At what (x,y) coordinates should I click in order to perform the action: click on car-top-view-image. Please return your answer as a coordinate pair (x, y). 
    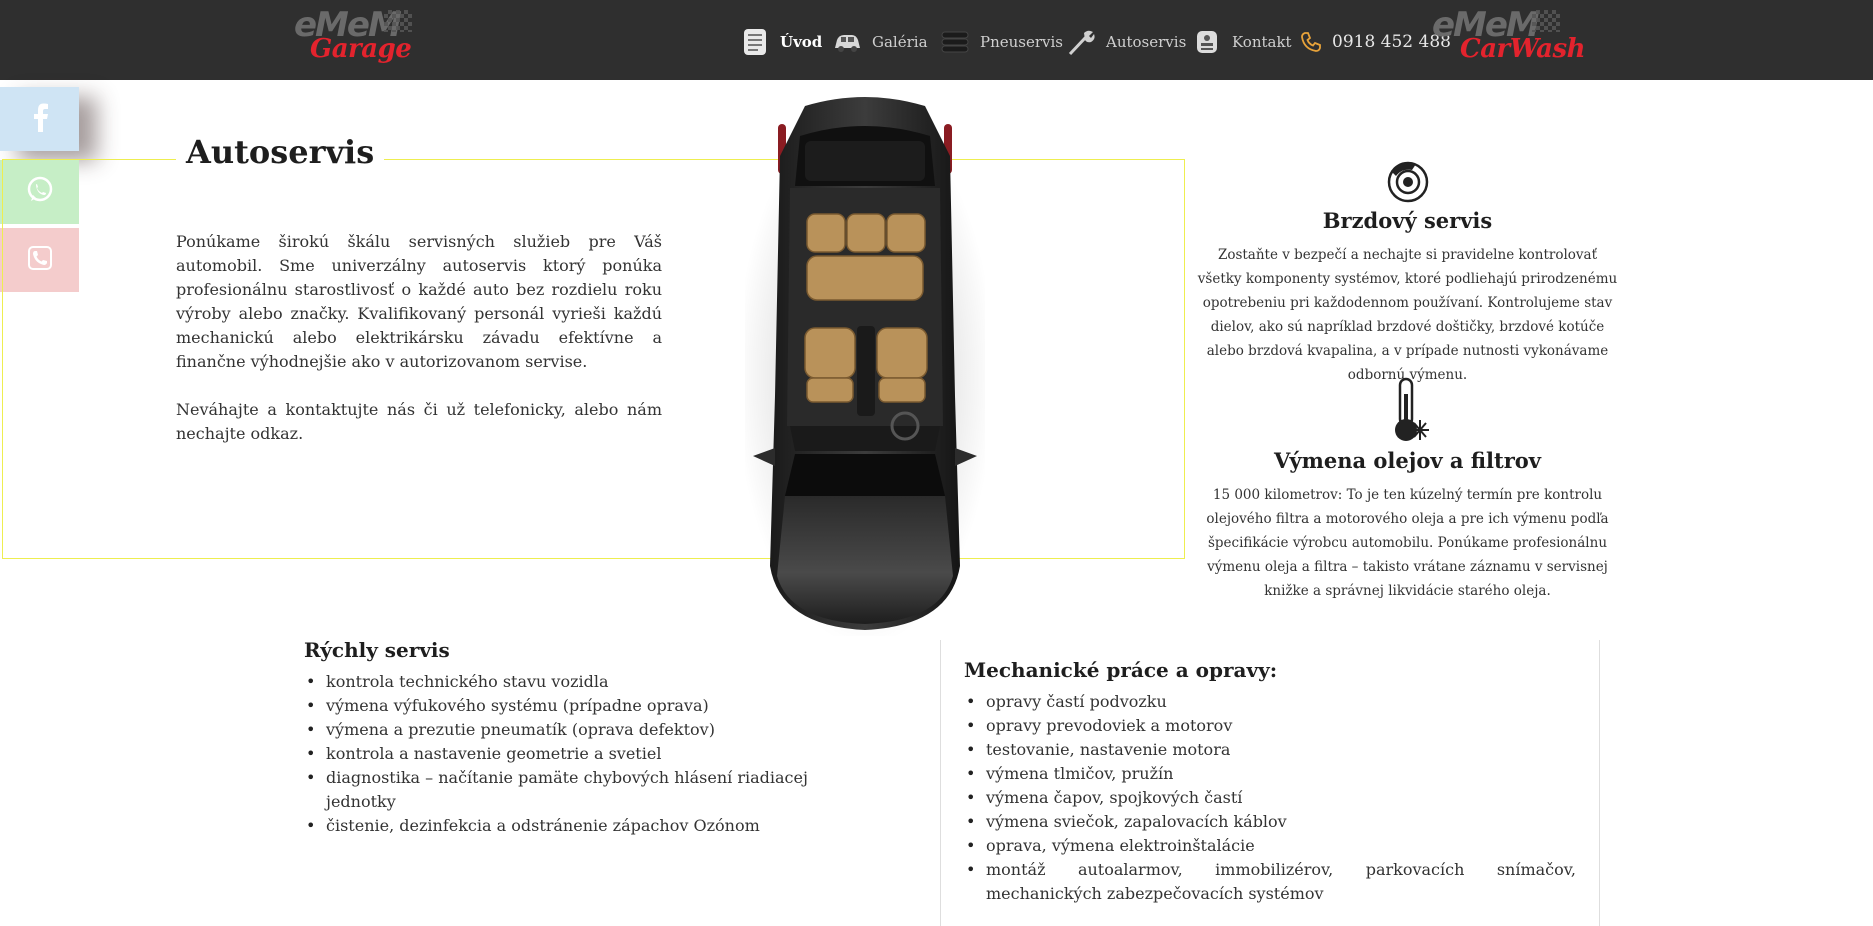
    Looking at the image, I should click on (865, 371).